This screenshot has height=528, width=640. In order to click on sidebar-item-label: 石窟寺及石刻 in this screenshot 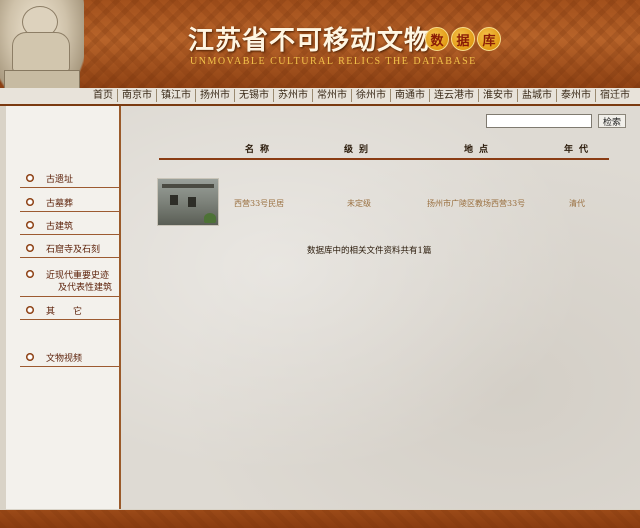, I will do `click(73, 250)`.